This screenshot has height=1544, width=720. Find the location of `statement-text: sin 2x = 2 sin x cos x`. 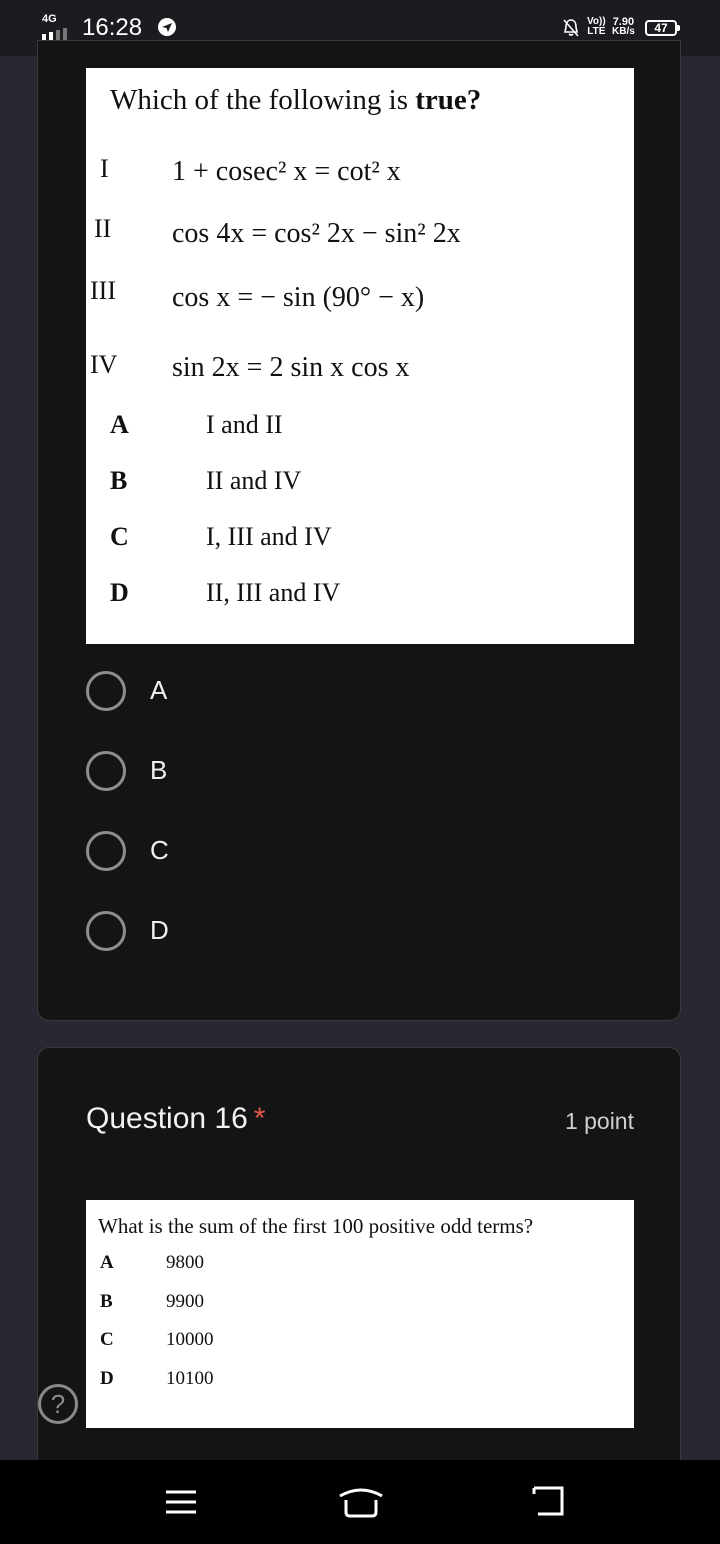

statement-text: sin 2x = 2 sin x cos x is located at coordinates (291, 367).